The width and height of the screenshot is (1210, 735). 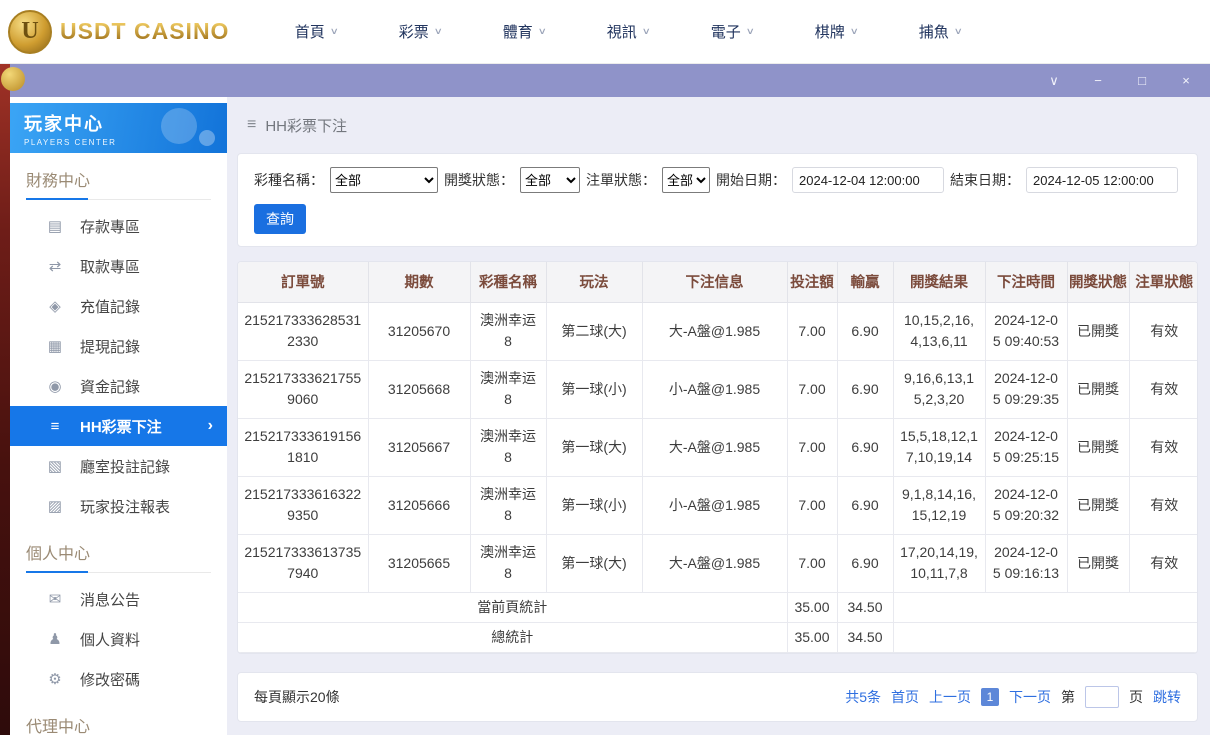 What do you see at coordinates (1054, 80) in the screenshot?
I see `window-dropdown-icon: ∨` at bounding box center [1054, 80].